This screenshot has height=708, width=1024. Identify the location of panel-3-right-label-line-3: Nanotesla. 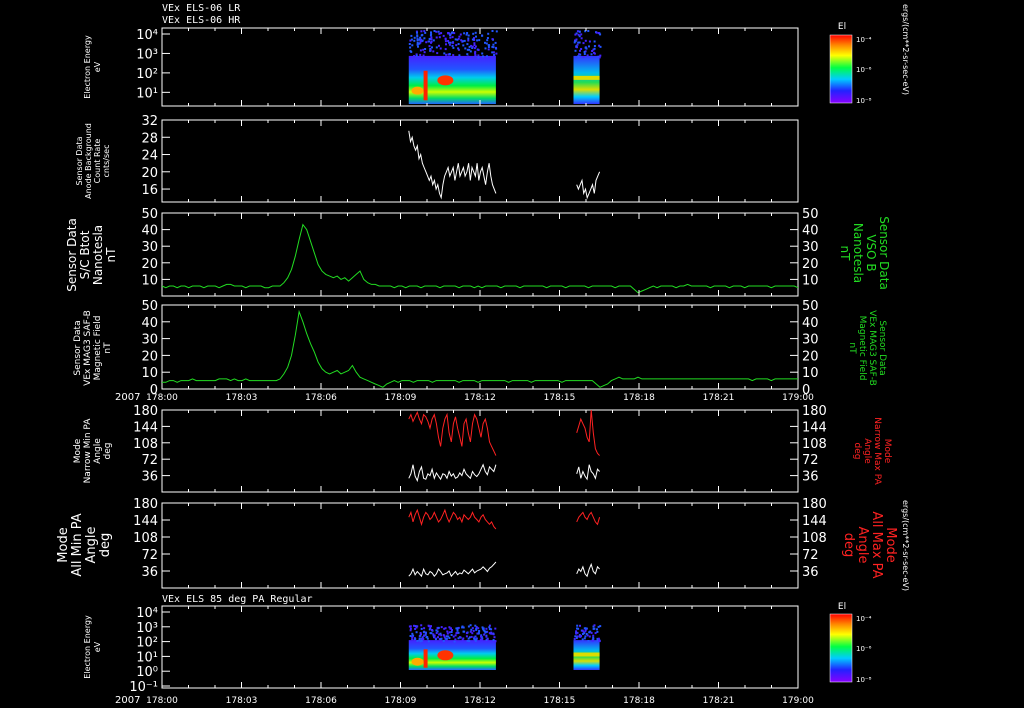
(858, 253).